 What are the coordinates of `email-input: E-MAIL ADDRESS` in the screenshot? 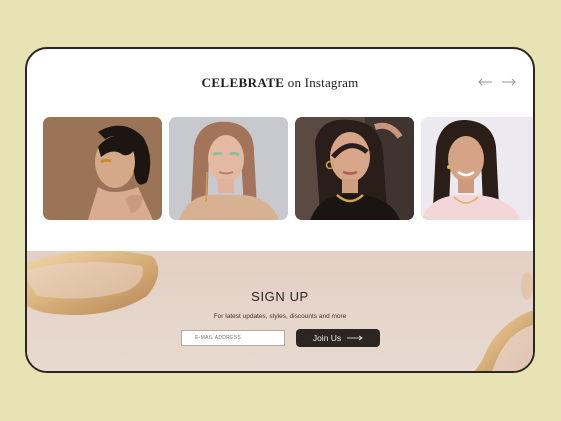 It's located at (233, 338).